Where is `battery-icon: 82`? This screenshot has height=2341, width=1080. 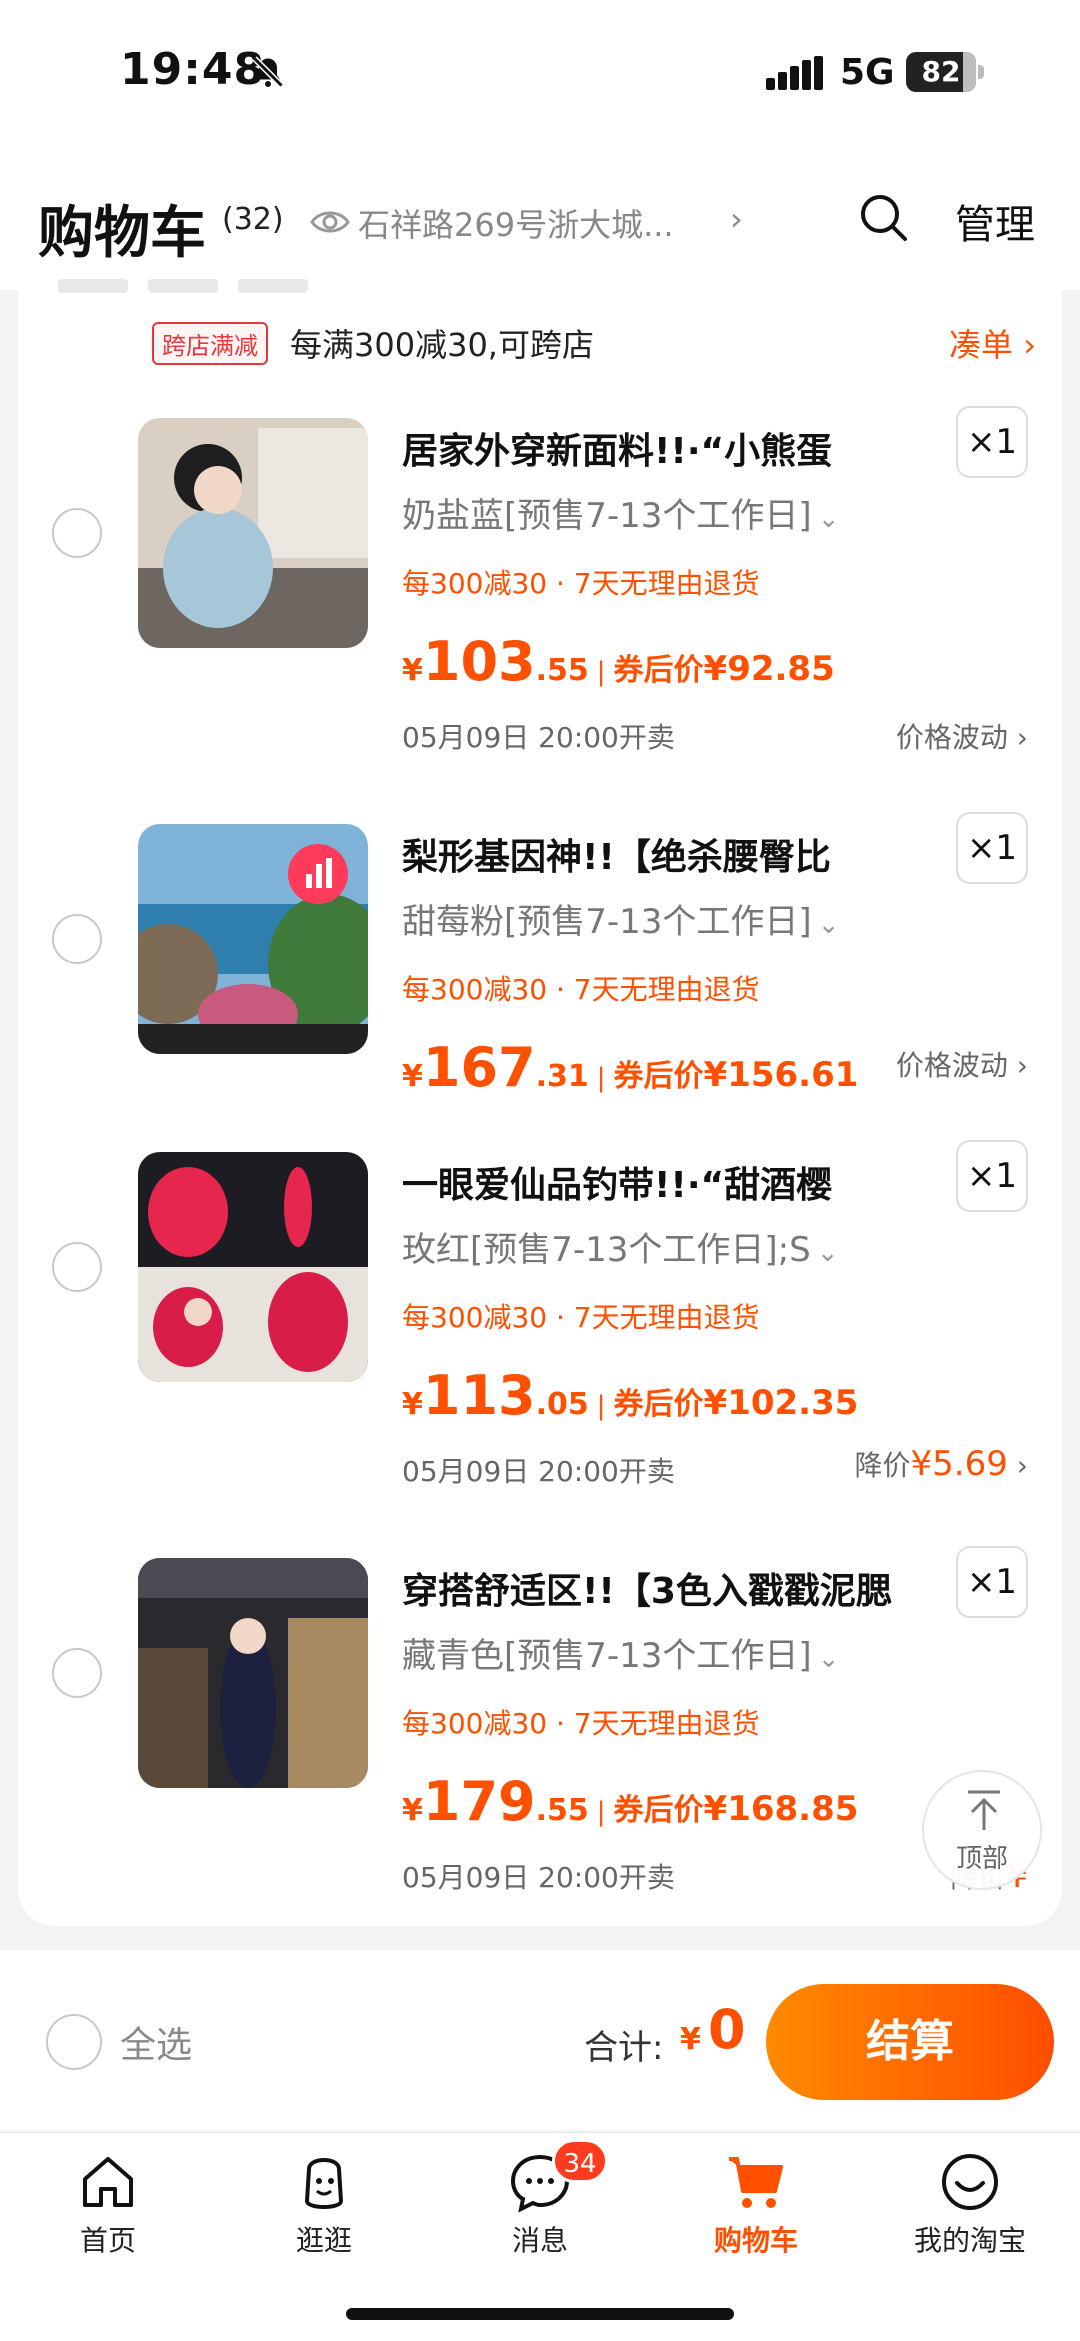 battery-icon: 82 is located at coordinates (945, 72).